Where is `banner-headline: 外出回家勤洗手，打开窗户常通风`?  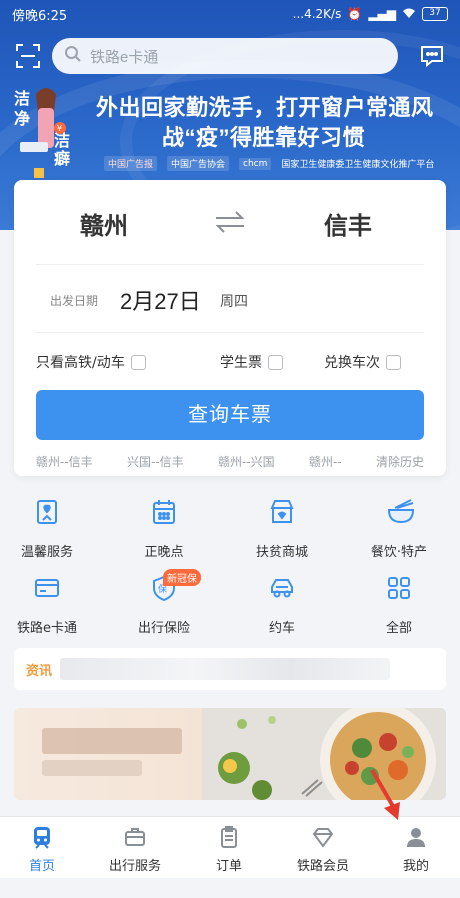 banner-headline: 外出回家勤洗手，打开窗户常通风 is located at coordinates (265, 107).